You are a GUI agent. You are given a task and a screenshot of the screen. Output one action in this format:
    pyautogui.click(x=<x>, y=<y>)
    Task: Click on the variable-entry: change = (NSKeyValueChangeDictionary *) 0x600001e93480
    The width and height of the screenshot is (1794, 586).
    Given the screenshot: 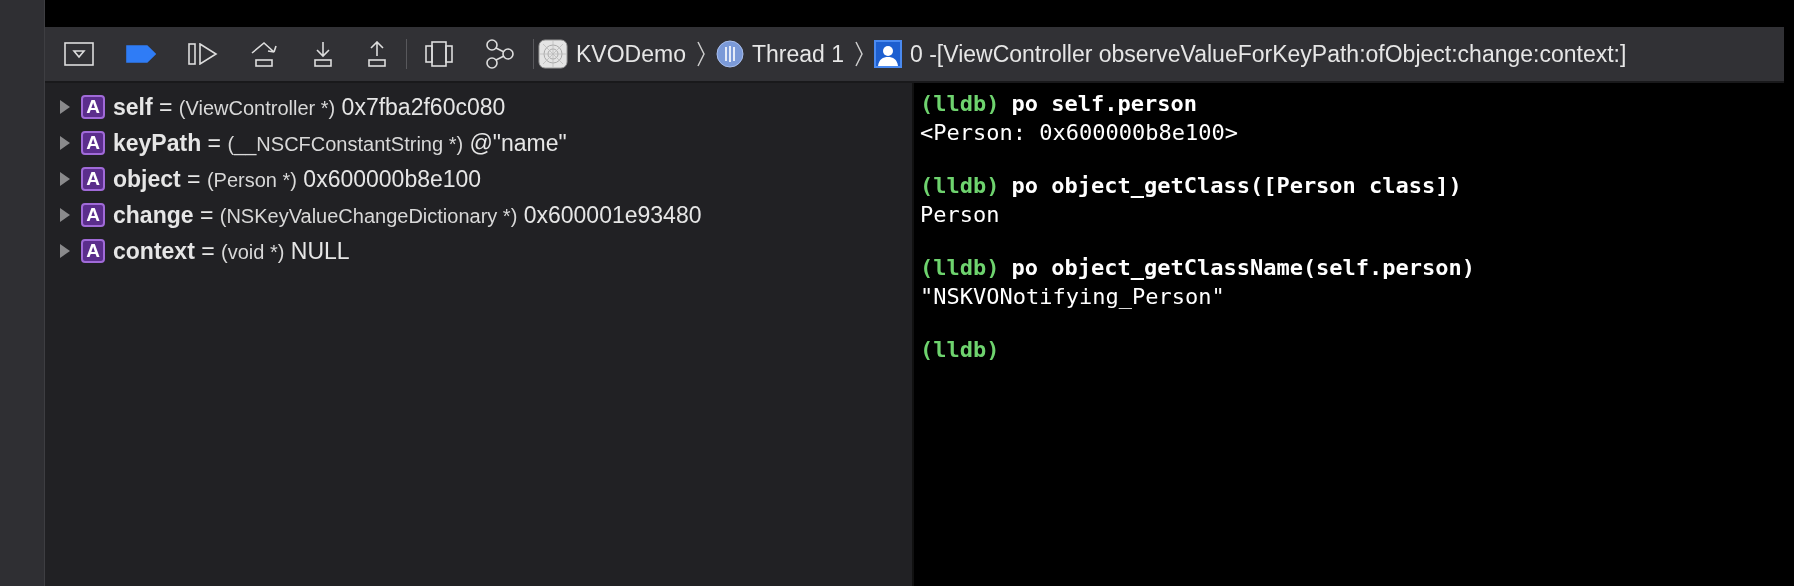 What is the action you would take?
    pyautogui.click(x=407, y=215)
    